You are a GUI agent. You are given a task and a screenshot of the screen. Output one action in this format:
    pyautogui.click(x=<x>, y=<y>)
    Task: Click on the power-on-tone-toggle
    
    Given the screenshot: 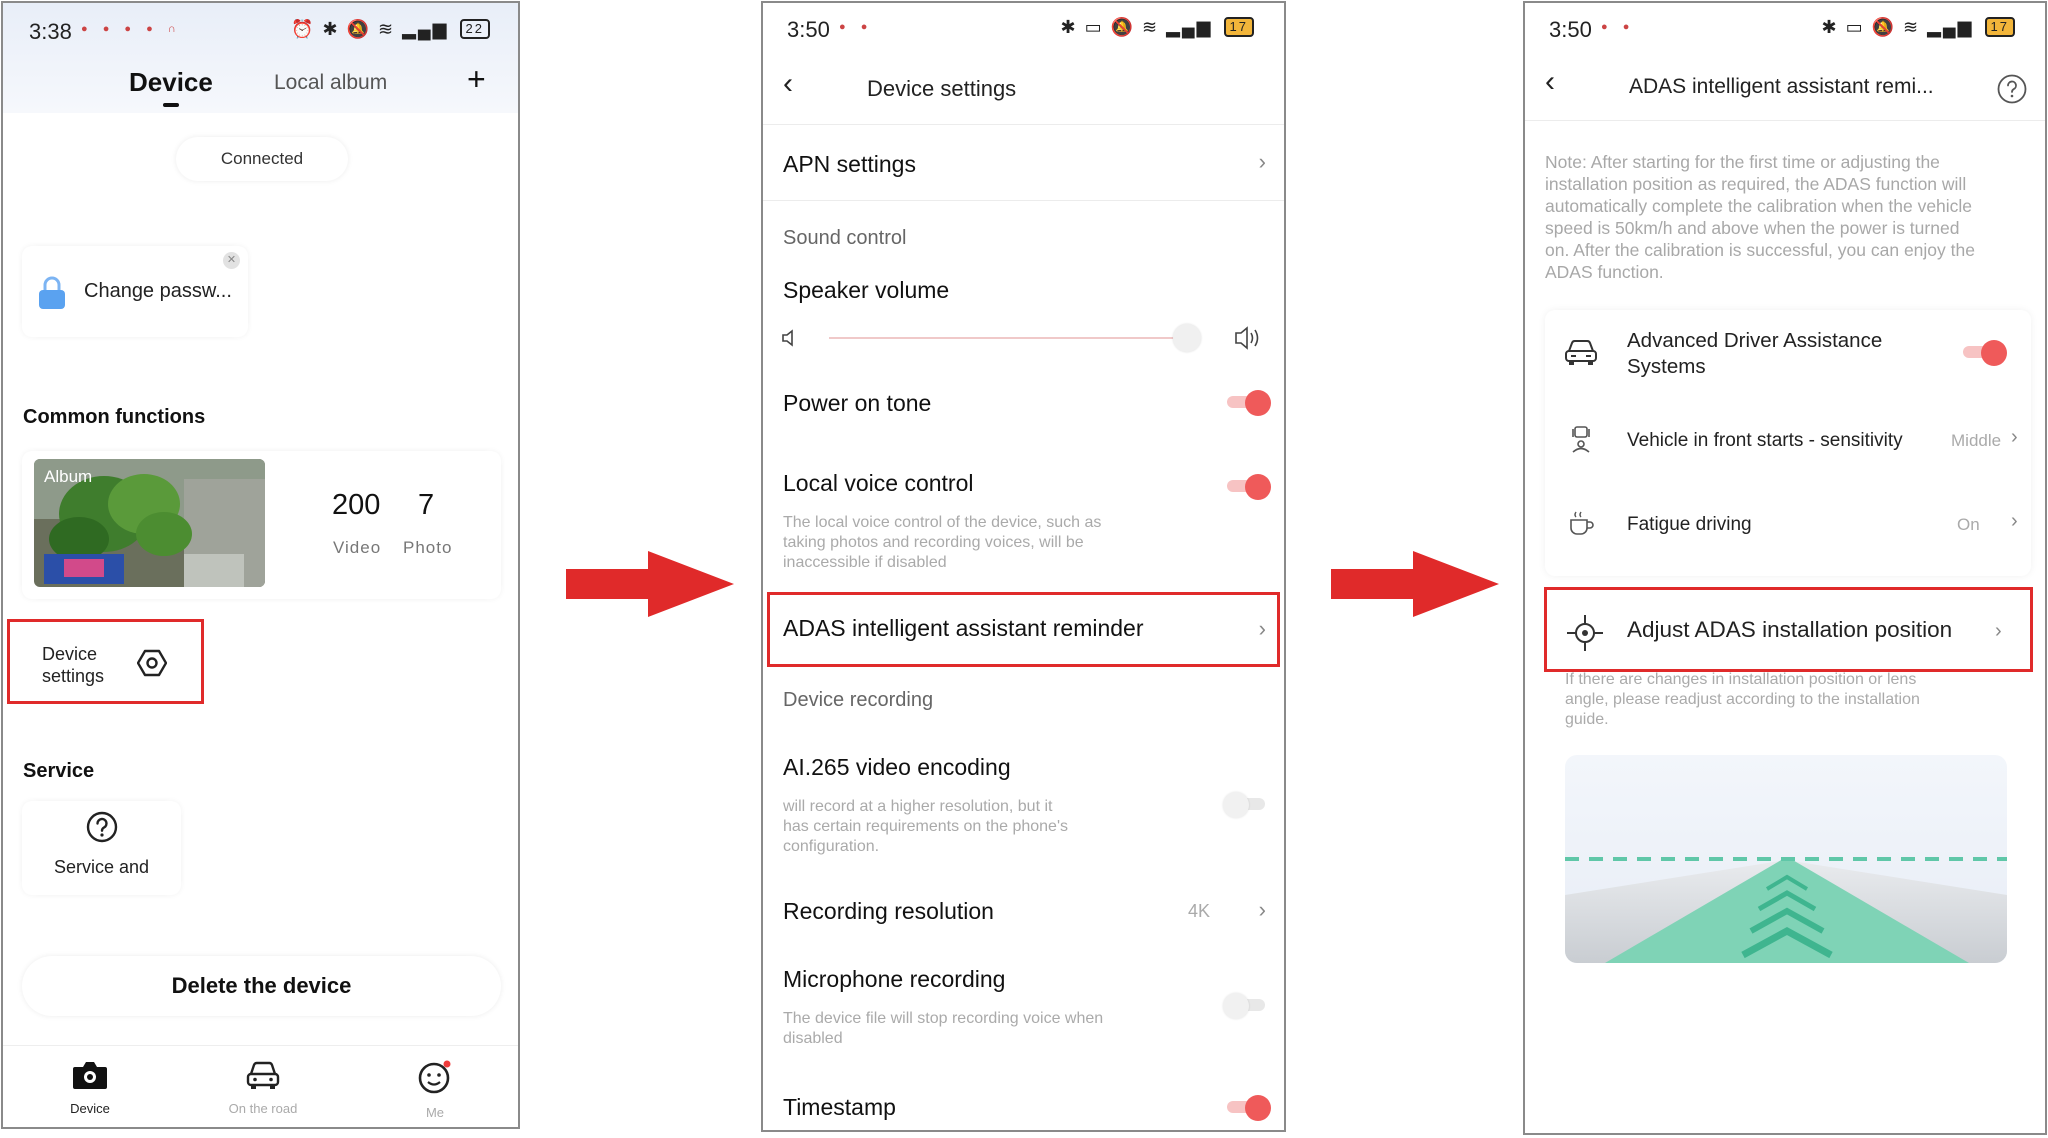 What is the action you would take?
    pyautogui.click(x=1248, y=403)
    